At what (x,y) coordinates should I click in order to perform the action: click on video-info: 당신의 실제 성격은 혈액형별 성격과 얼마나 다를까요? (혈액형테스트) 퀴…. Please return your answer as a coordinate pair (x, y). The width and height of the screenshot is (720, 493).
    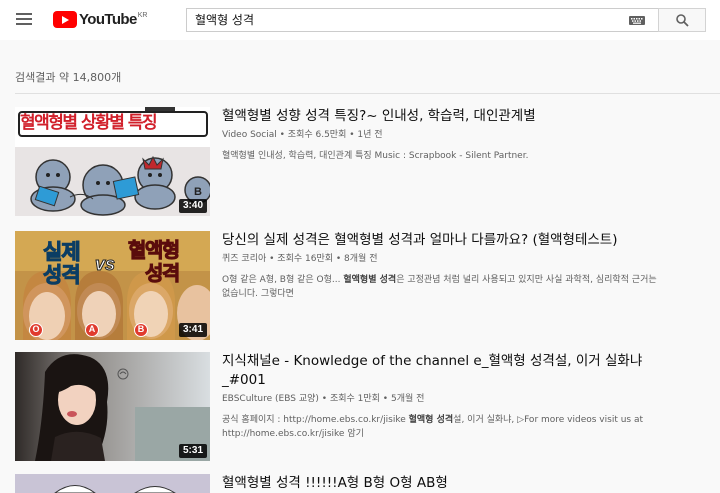
    Looking at the image, I should click on (442, 266).